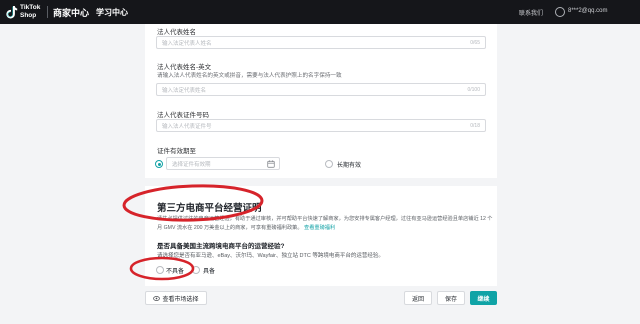 The width and height of the screenshot is (640, 324). What do you see at coordinates (71, 12) in the screenshot?
I see `nav-seller-center: 商家中心` at bounding box center [71, 12].